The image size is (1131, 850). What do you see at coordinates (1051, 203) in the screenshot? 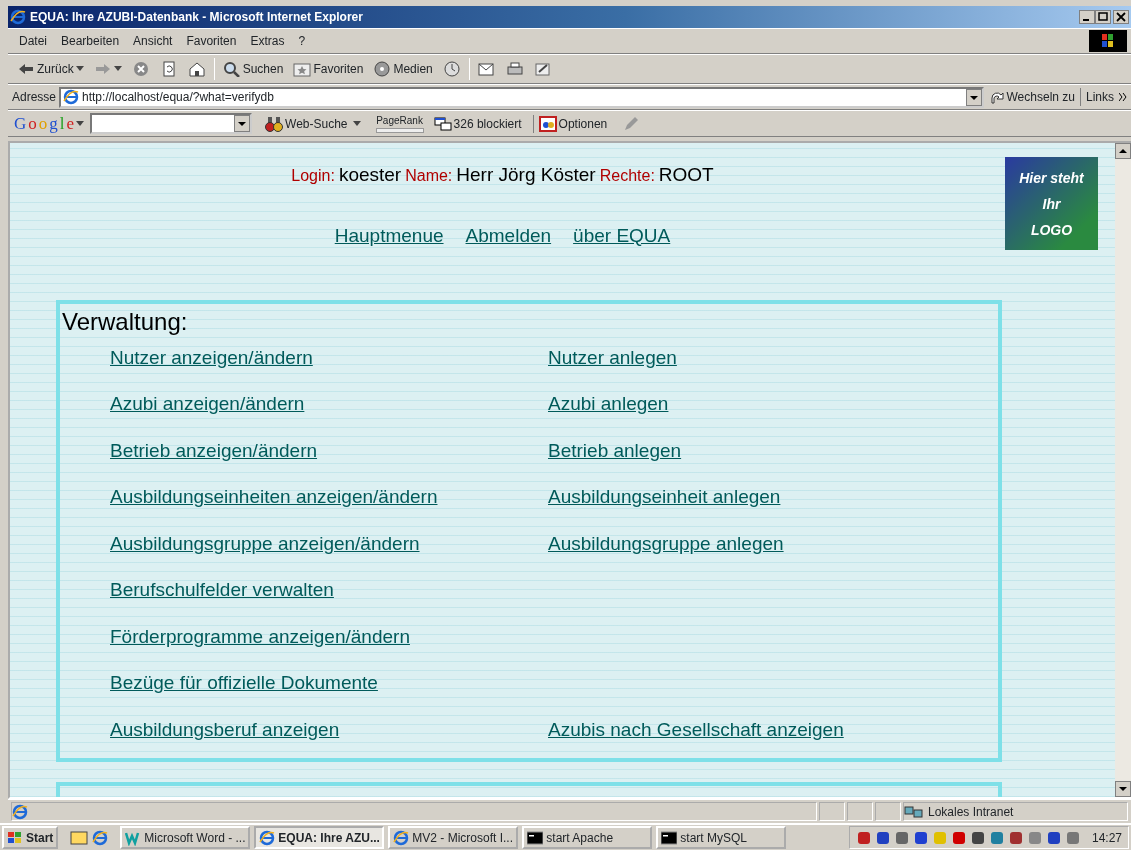
I see `logo-badge: Hier steht Ihr LOGO` at bounding box center [1051, 203].